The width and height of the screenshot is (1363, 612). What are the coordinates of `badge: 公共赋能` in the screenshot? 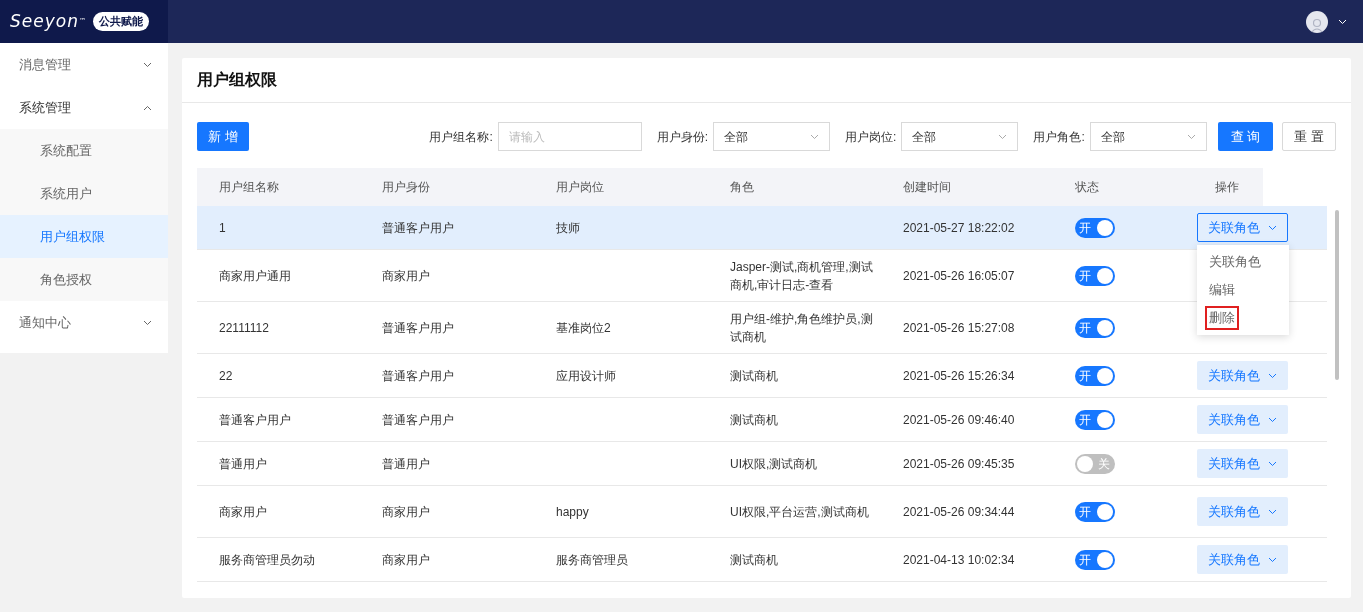 It's located at (120, 21).